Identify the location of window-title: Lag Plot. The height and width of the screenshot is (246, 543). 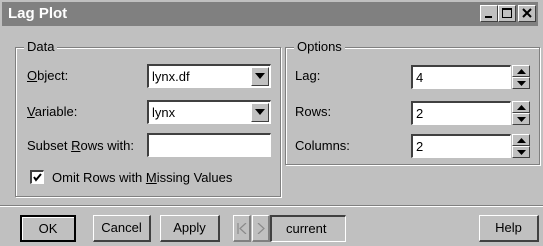
(38, 13).